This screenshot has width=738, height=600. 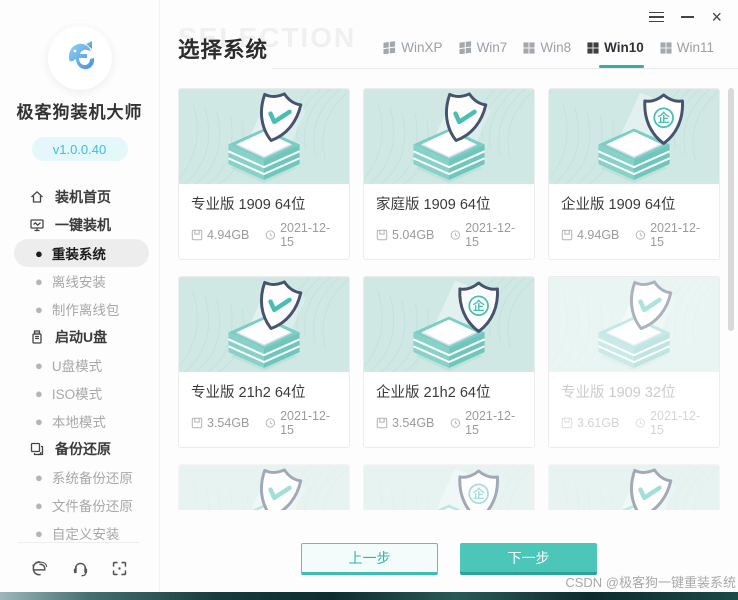 I want to click on system-card: 企业版 1909 64位 4.94GB 2021-12-15, so click(x=634, y=174).